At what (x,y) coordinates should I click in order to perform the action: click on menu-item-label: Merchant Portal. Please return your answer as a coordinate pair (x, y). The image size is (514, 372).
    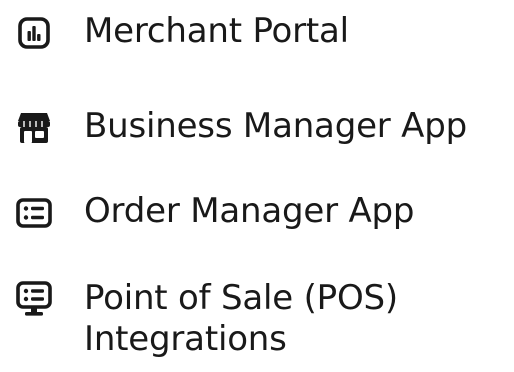
    Looking at the image, I should click on (216, 31).